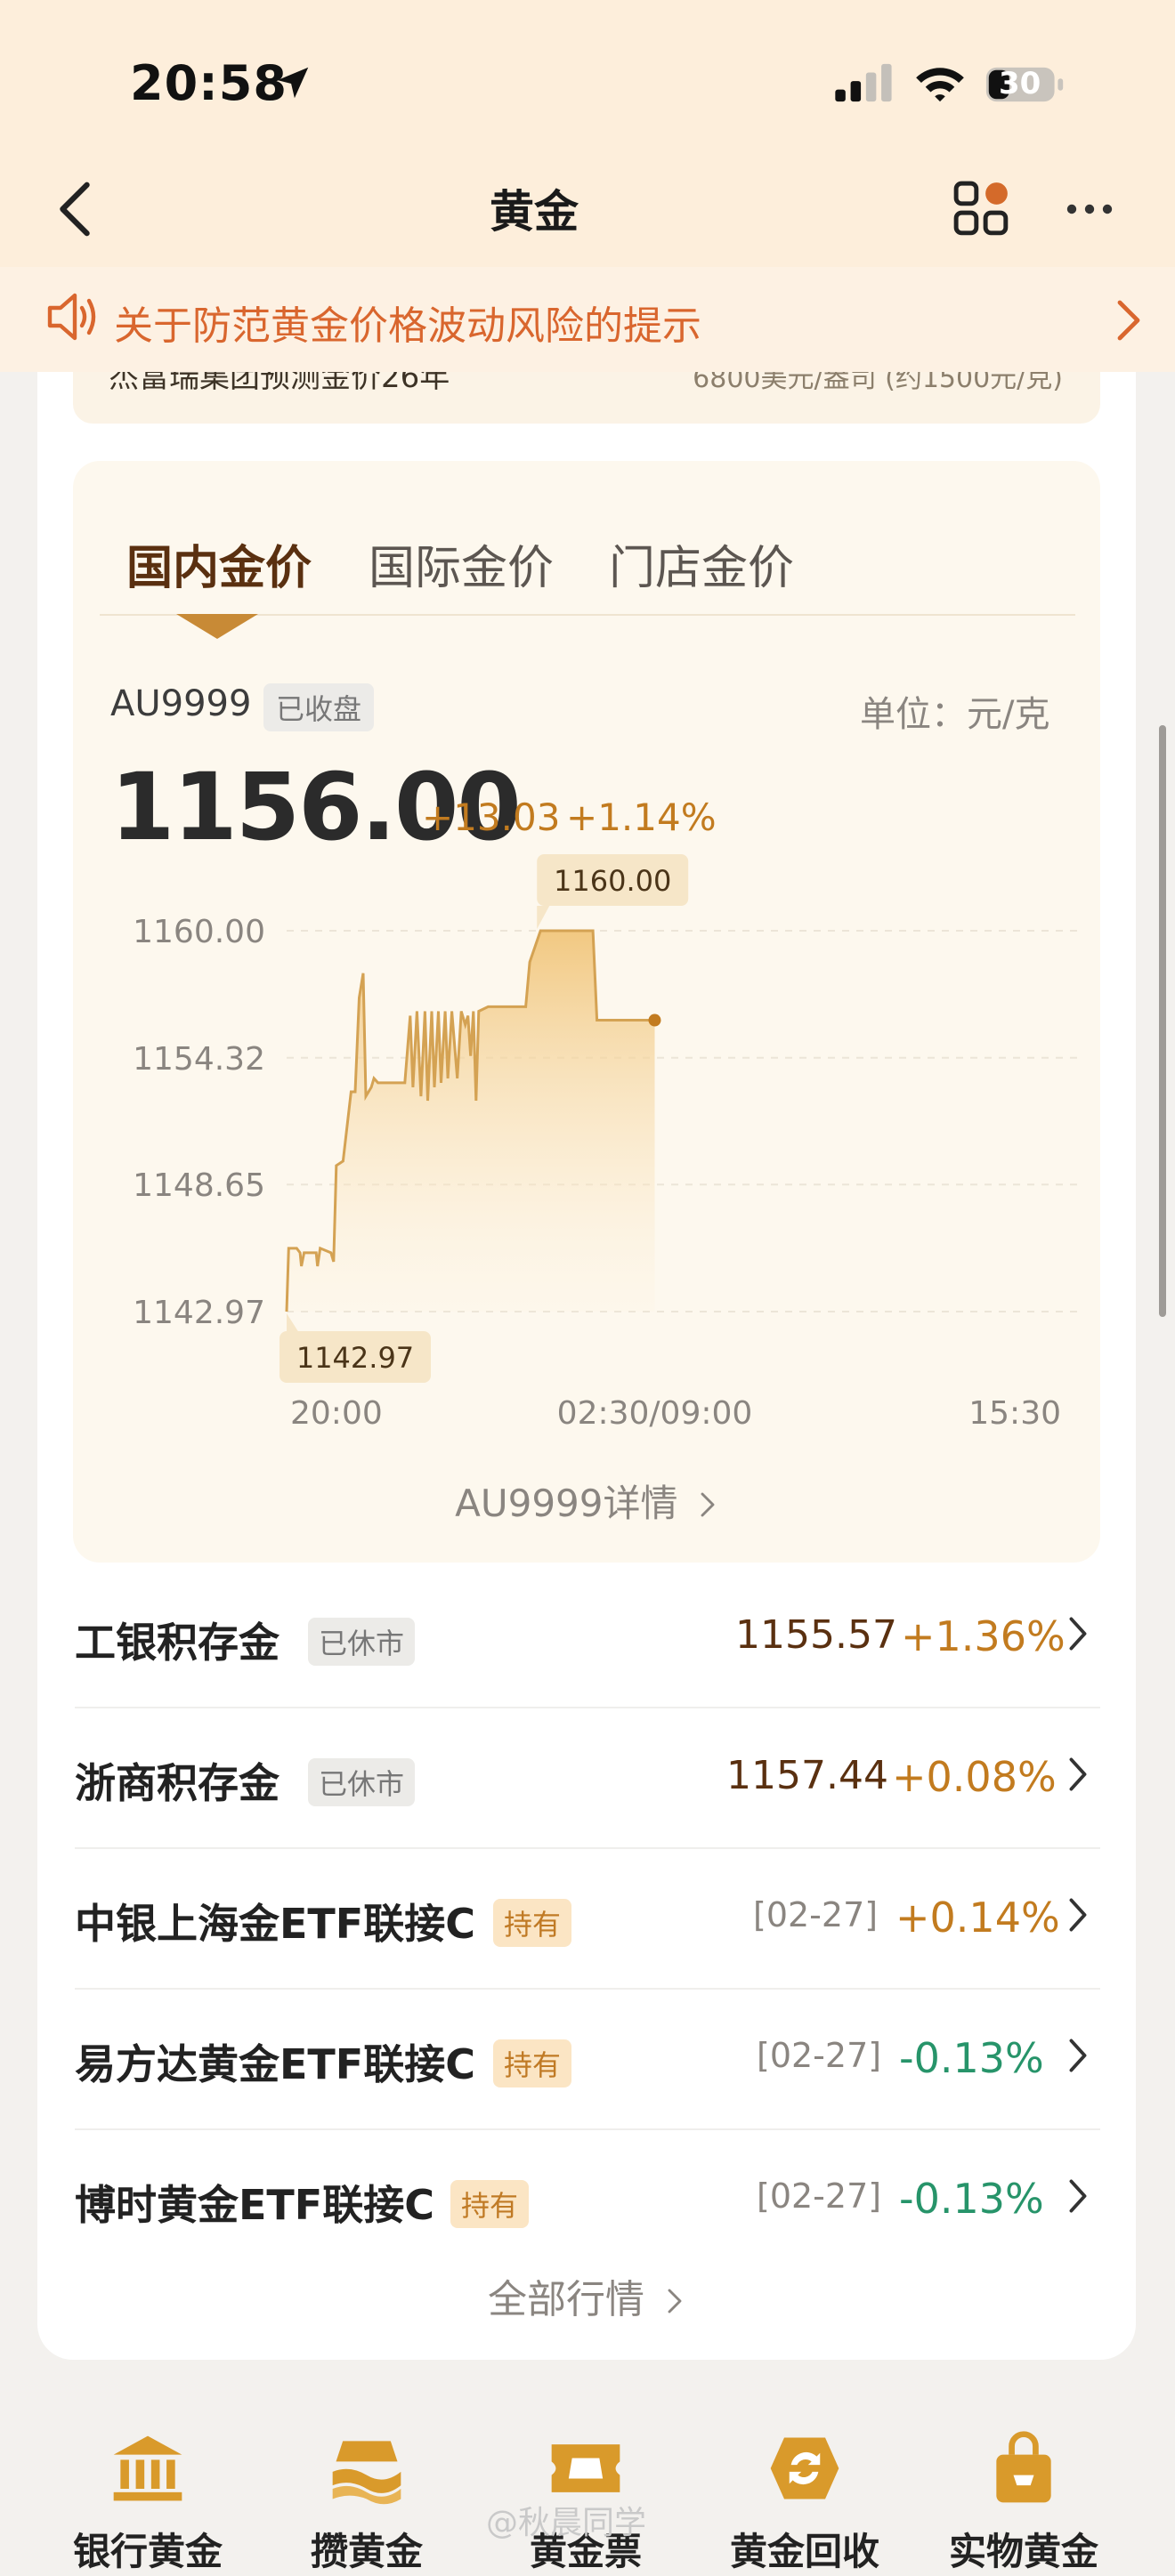 The height and width of the screenshot is (2576, 1175). Describe the element at coordinates (804, 2551) in the screenshot. I see `nav-label: 黄金回收` at that location.